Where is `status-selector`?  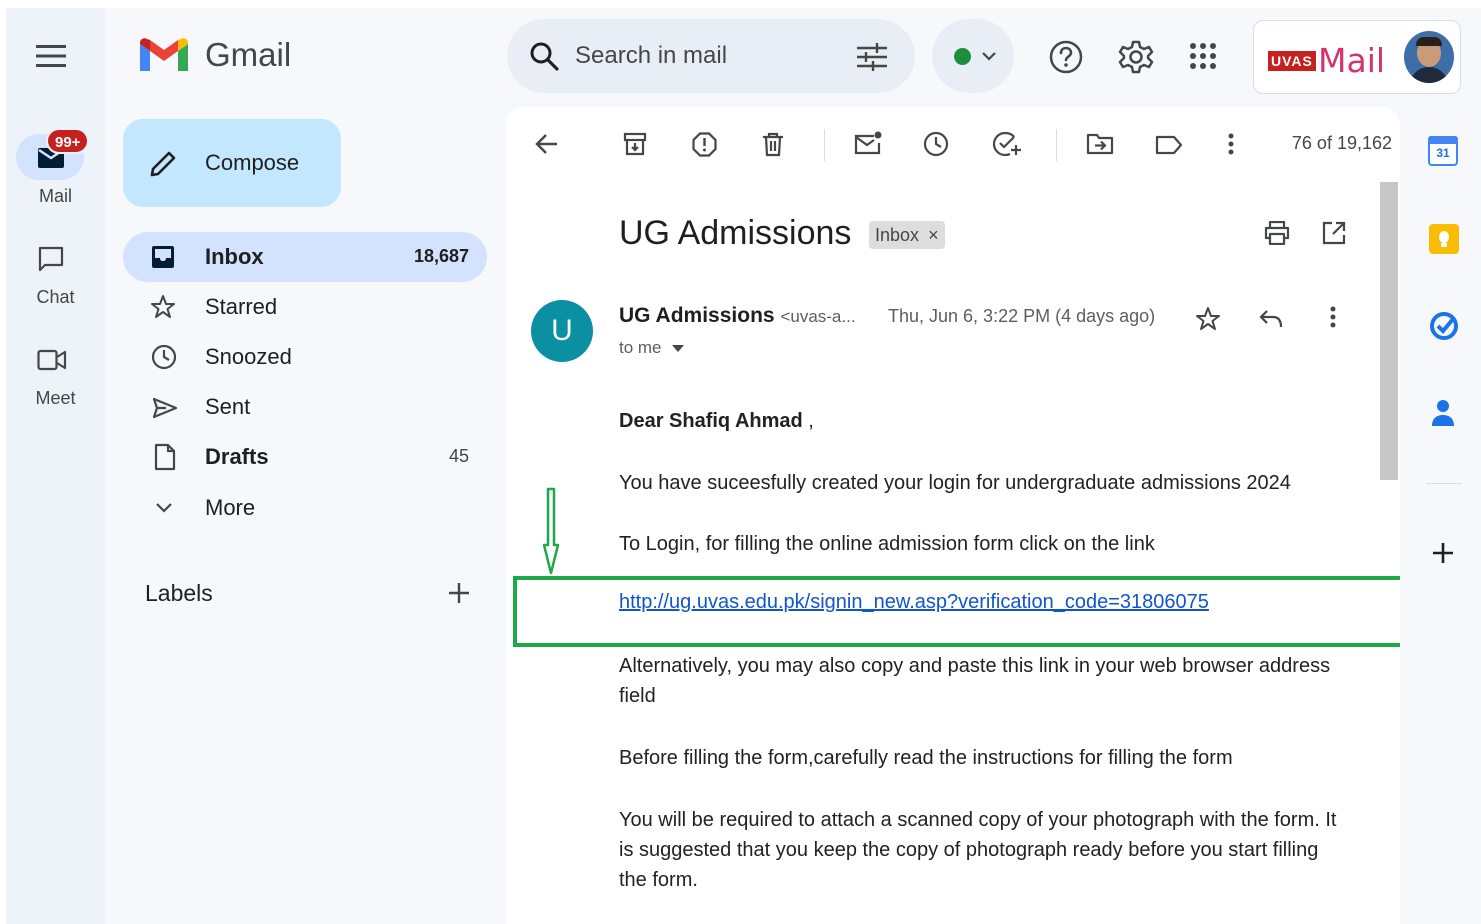 status-selector is located at coordinates (973, 56).